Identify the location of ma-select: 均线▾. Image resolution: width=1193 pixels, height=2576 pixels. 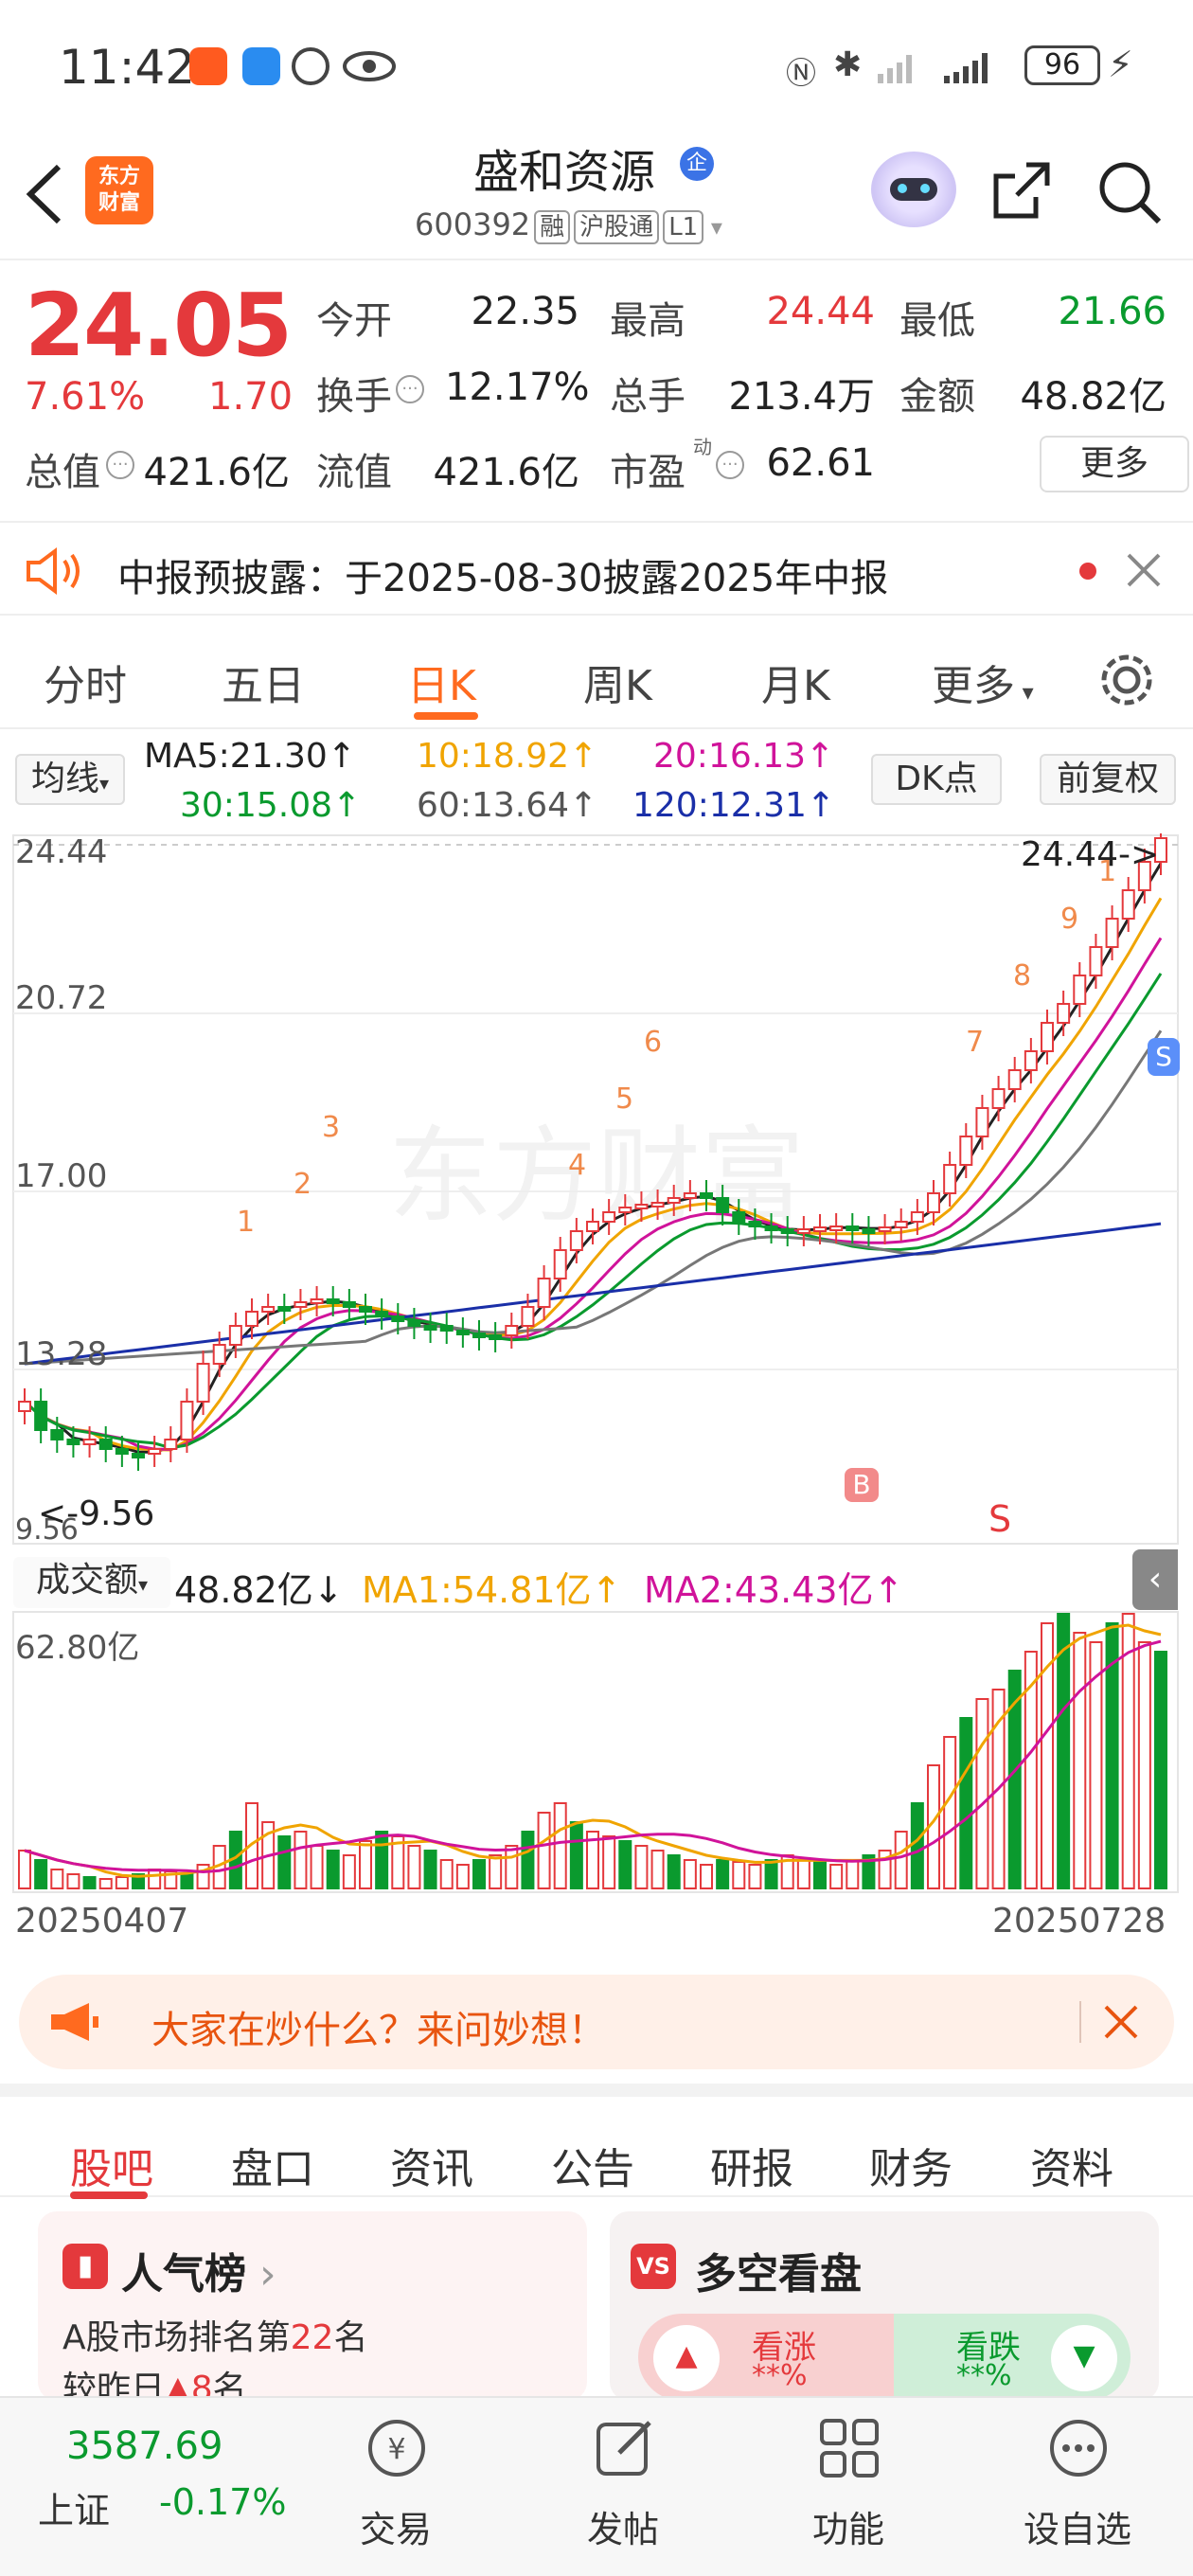
(70, 779).